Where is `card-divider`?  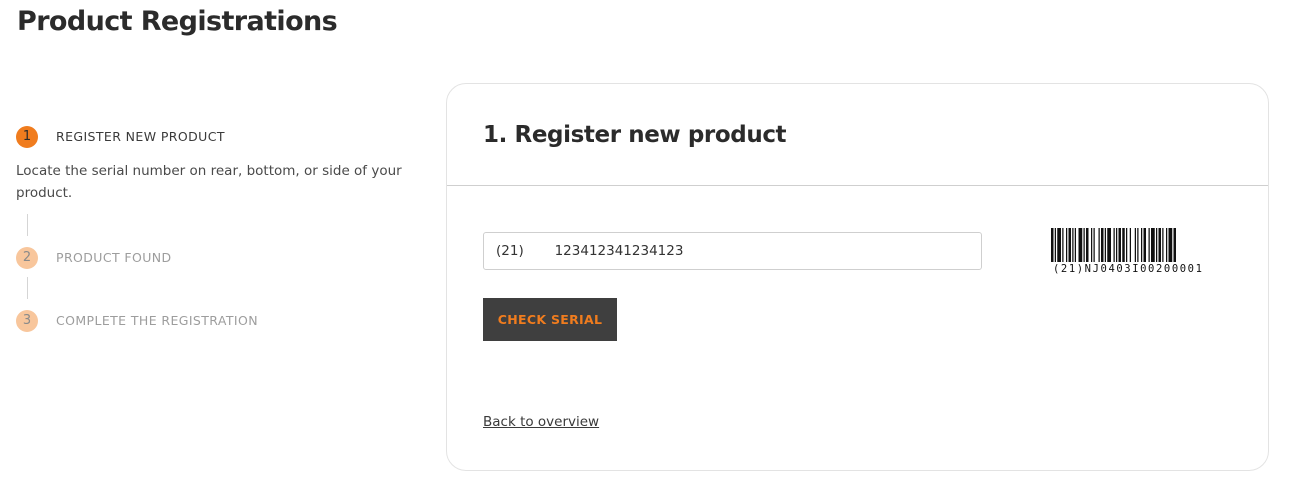 card-divider is located at coordinates (857, 185).